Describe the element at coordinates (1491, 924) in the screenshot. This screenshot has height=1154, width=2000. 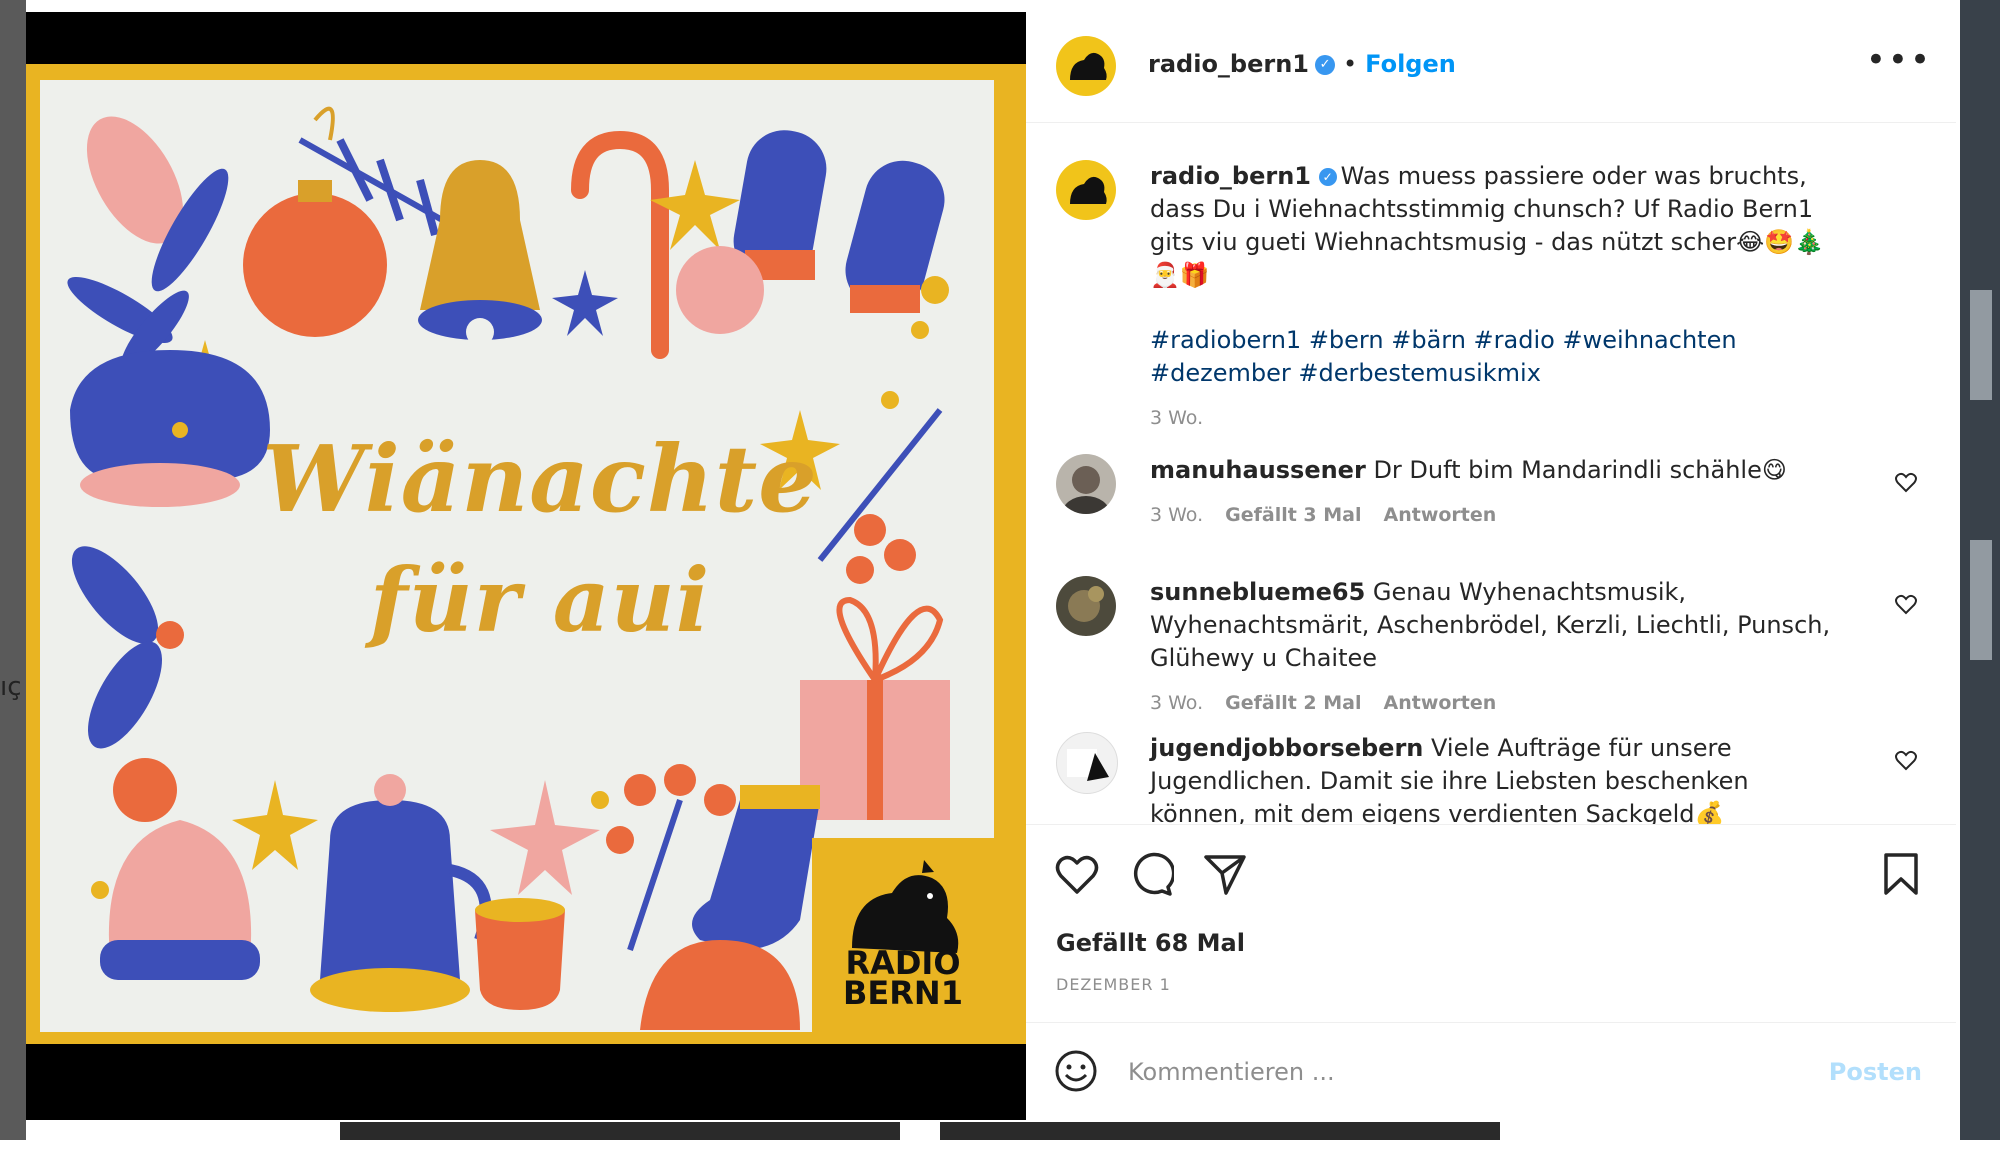
I see `post-actions: Gefällt 68 Mal DEZEMBER 1` at that location.